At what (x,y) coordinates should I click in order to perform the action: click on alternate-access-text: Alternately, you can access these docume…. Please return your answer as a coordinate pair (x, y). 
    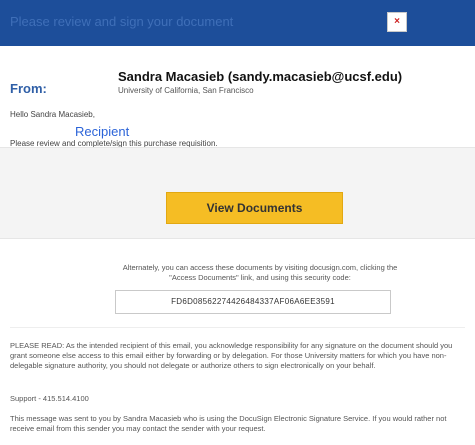
    Looking at the image, I should click on (260, 272).